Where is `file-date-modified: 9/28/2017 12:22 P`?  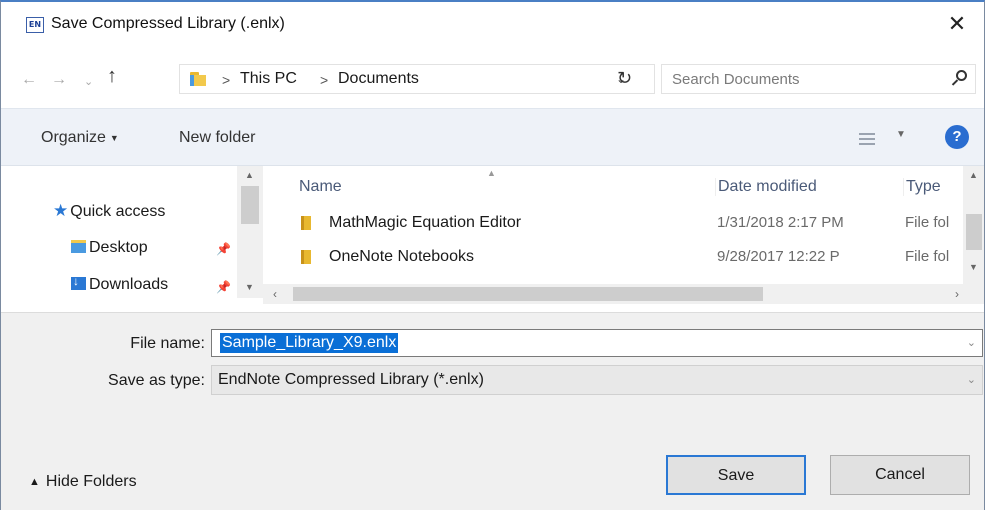
file-date-modified: 9/28/2017 12:22 P is located at coordinates (778, 256).